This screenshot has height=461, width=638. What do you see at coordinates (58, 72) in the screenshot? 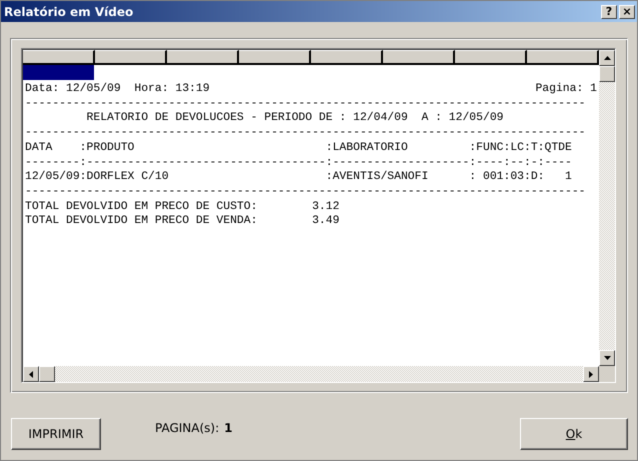
I see `selected-cell` at bounding box center [58, 72].